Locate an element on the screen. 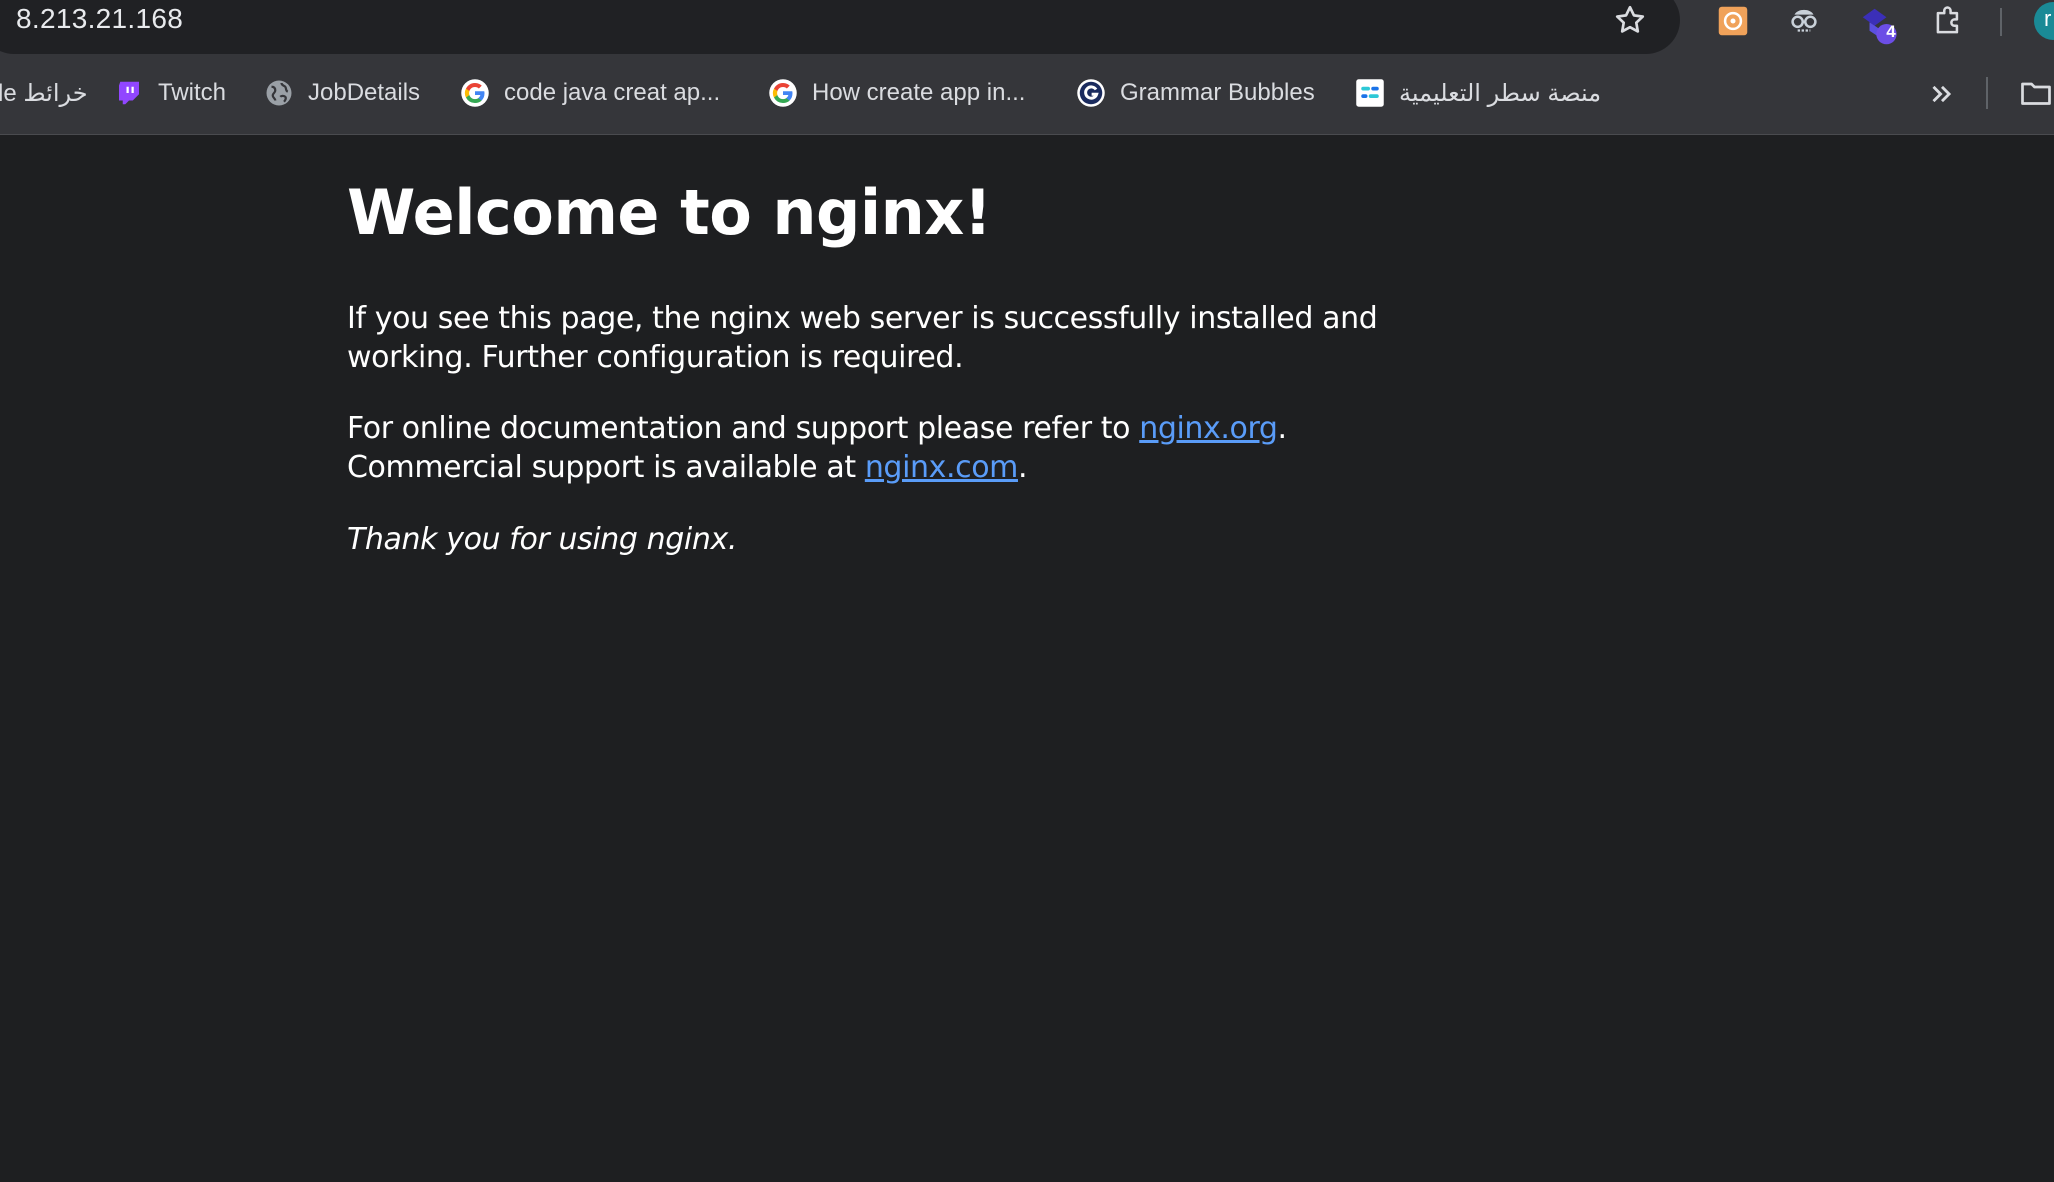 Image resolution: width=2054 pixels, height=1182 pixels. more-bookmarks-chevron-icon is located at coordinates (1942, 94).